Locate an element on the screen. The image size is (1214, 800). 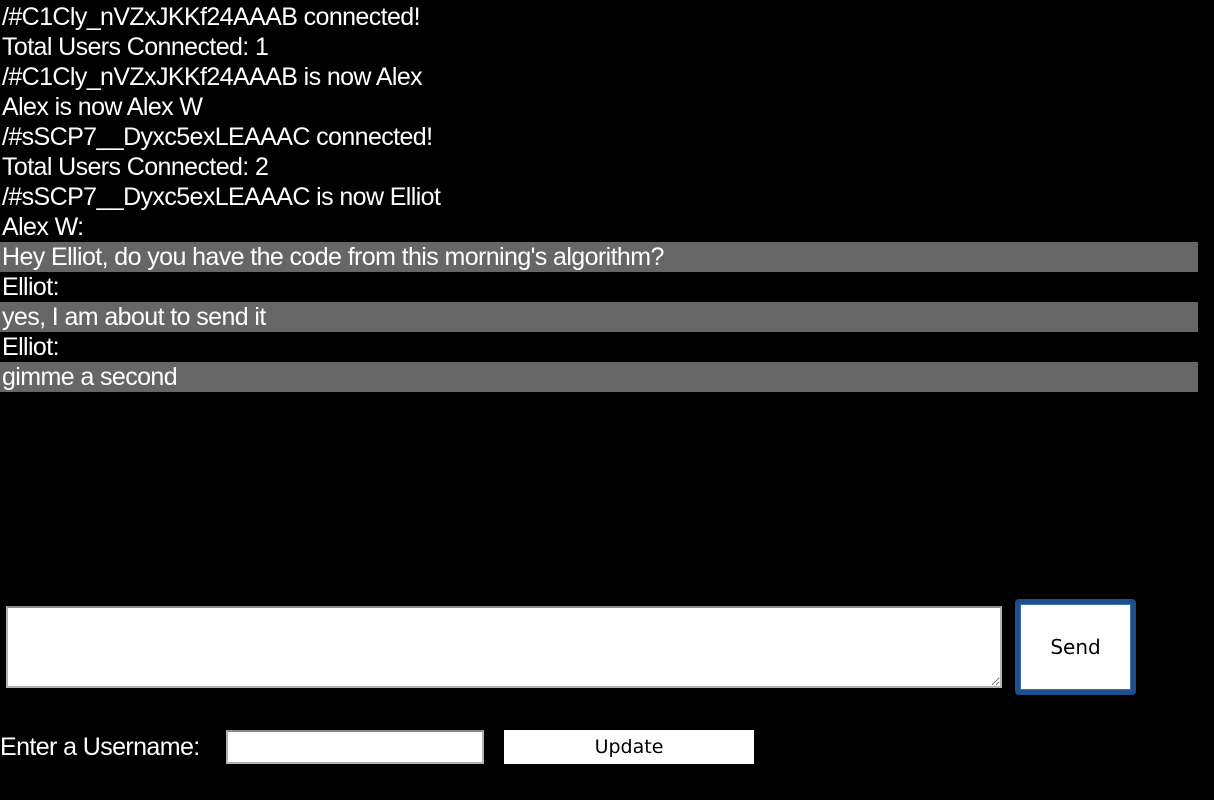
chat-message: yes, I am about to send it is located at coordinates (599, 317).